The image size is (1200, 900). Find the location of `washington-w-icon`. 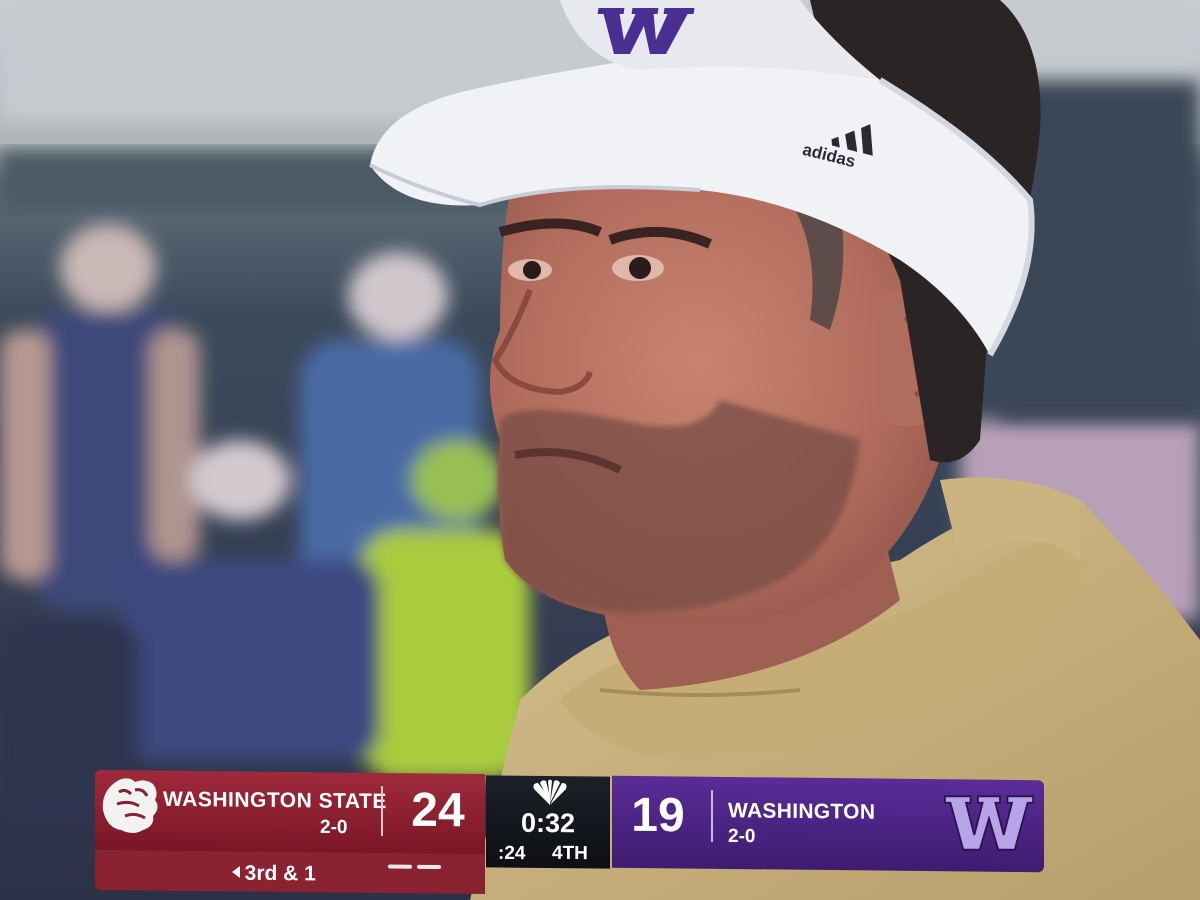

washington-w-icon is located at coordinates (989, 823).